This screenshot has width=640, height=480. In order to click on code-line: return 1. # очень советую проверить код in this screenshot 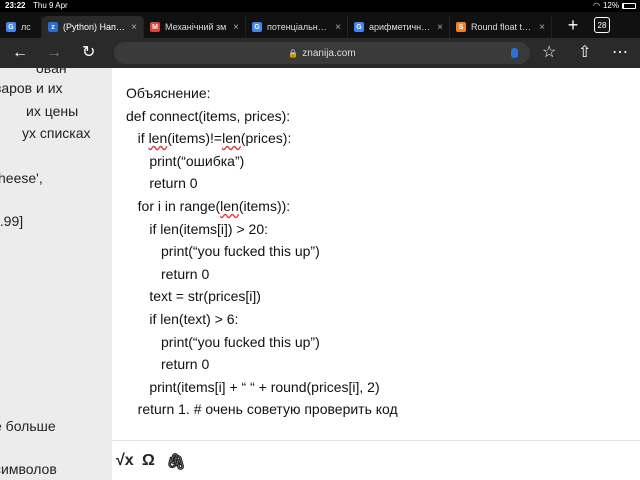, I will do `click(262, 409)`.